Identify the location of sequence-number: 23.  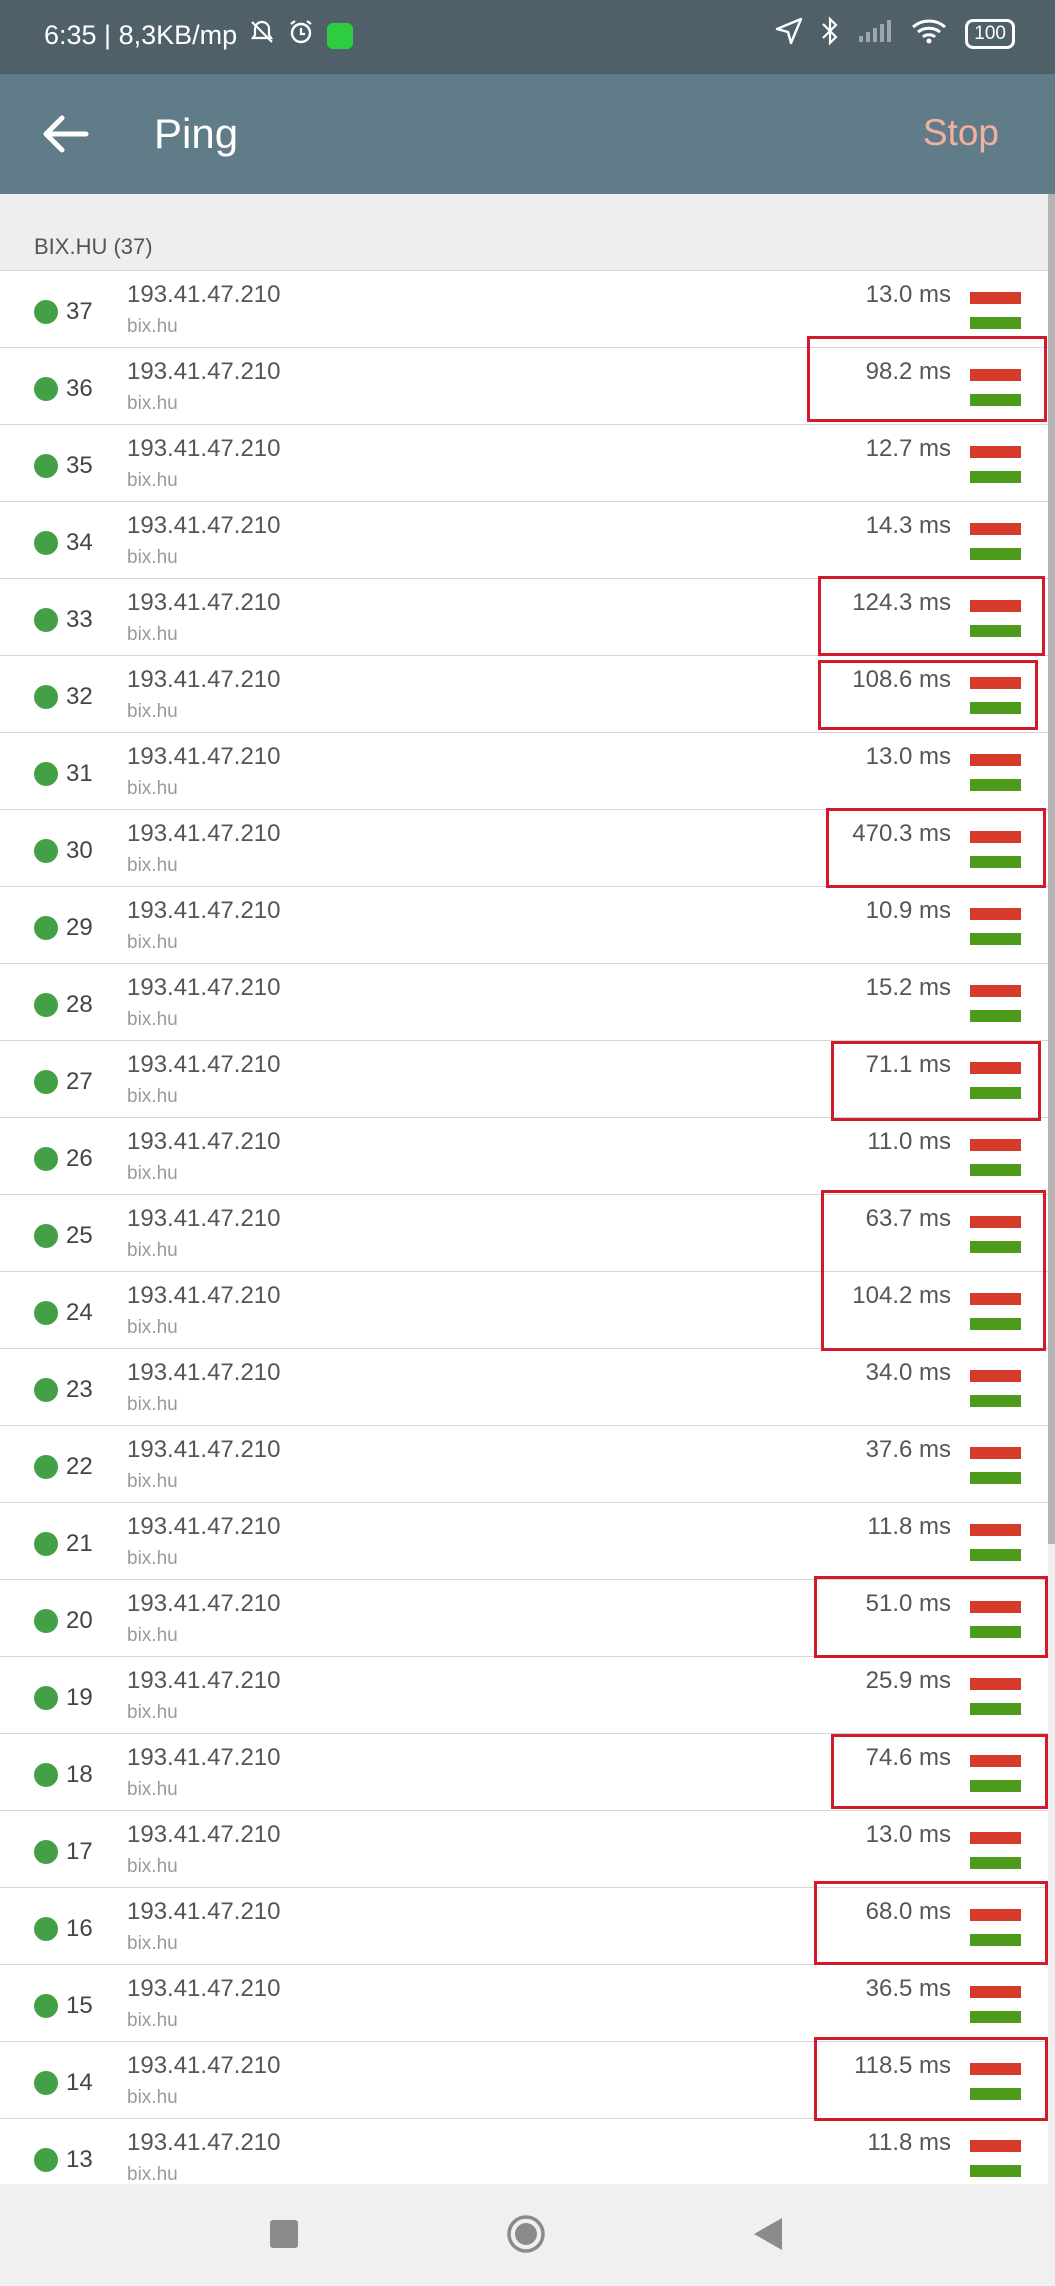
(79, 1389).